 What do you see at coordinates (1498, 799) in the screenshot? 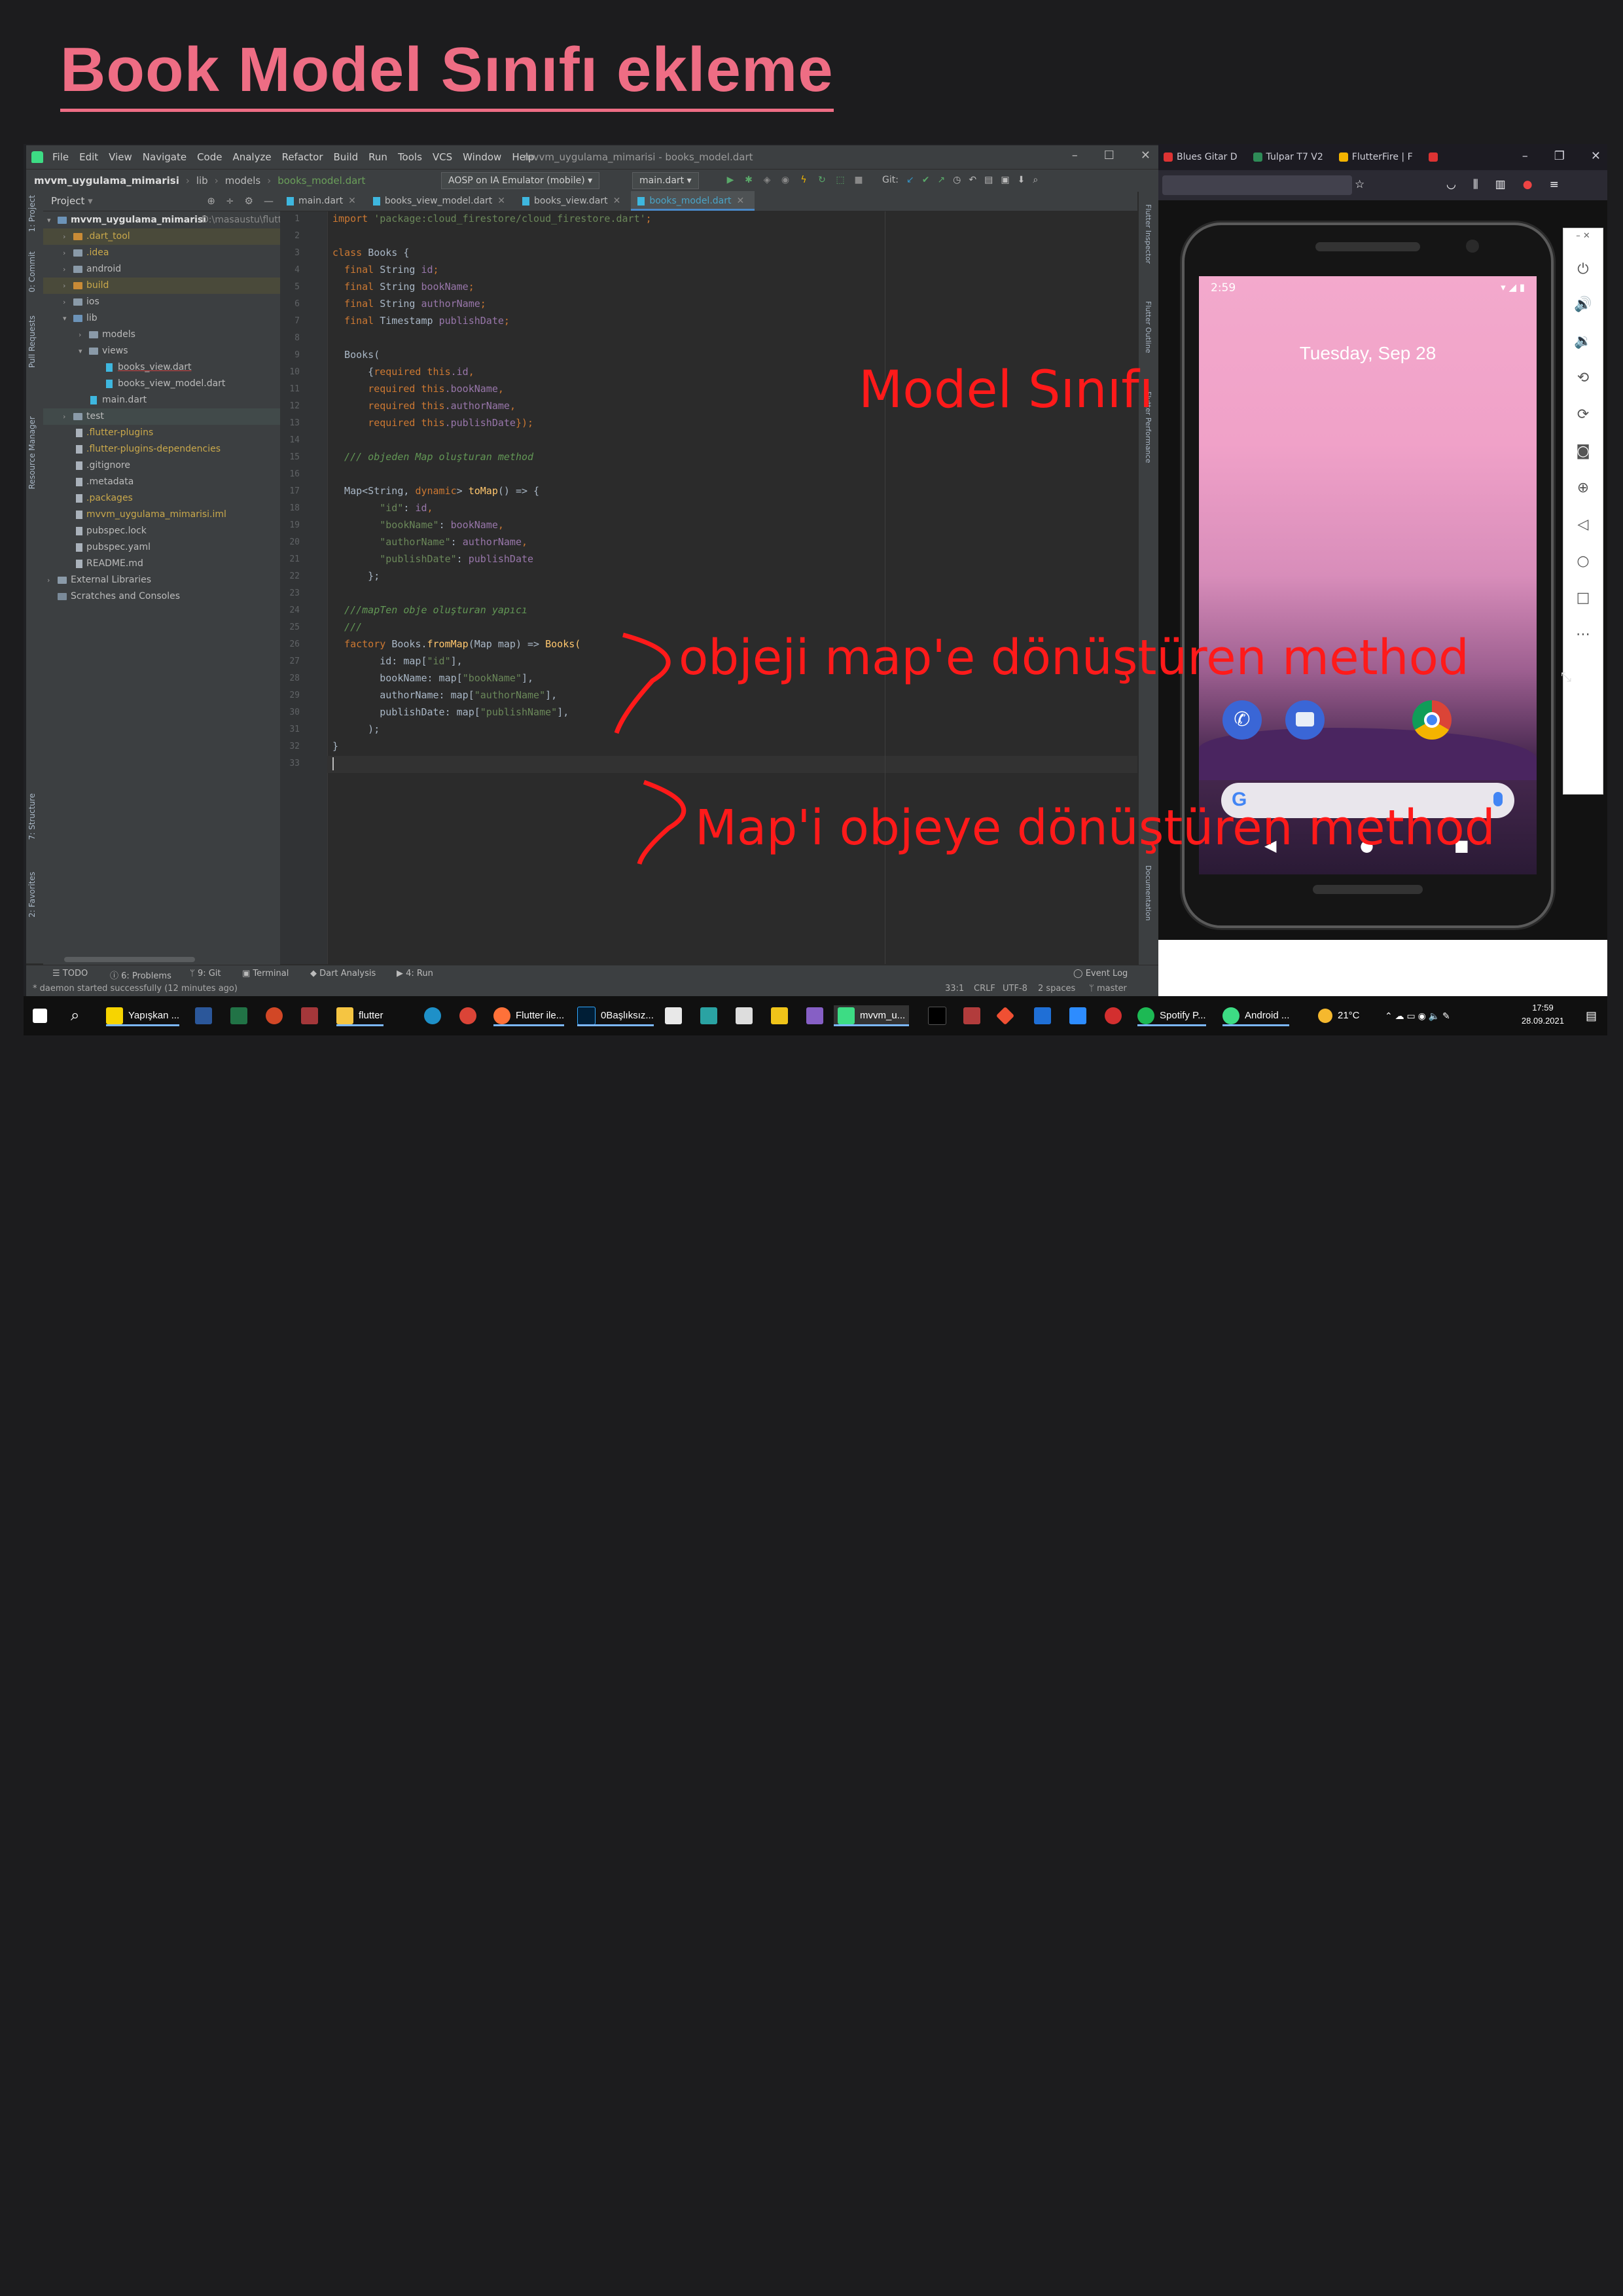
I see `assistant-icon` at bounding box center [1498, 799].